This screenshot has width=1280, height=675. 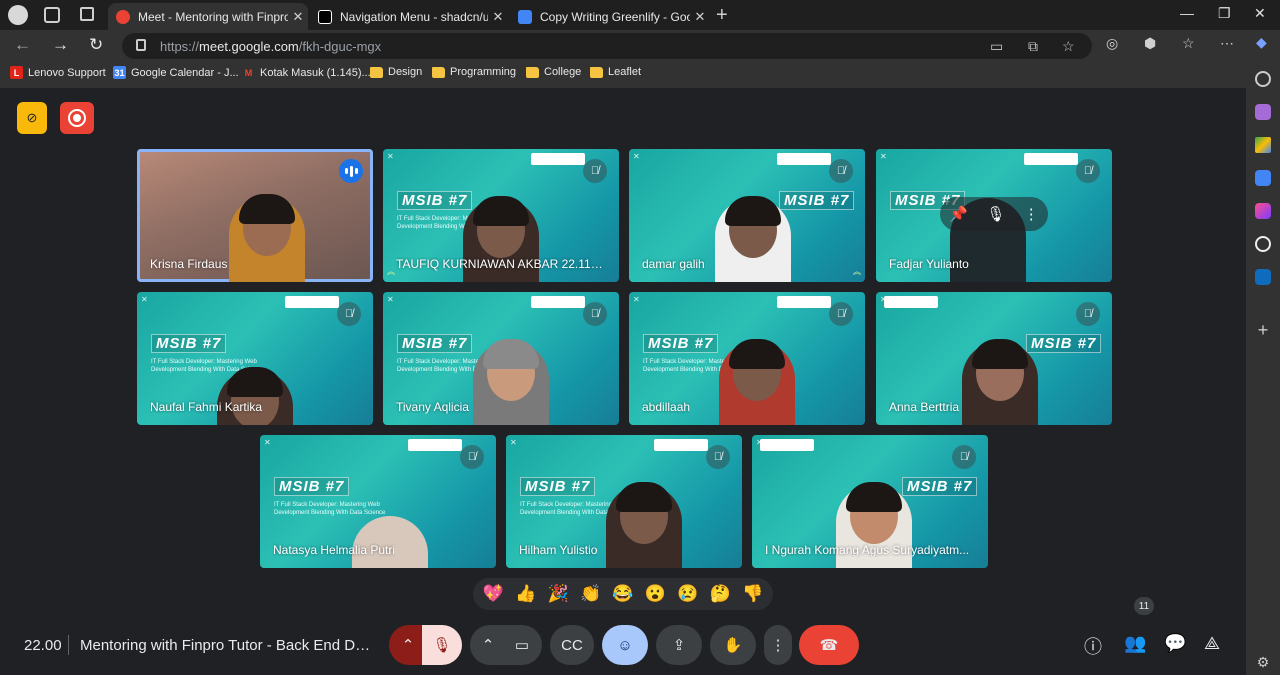 I want to click on participant-name: Fadjar Yulianto, so click(x=929, y=264).